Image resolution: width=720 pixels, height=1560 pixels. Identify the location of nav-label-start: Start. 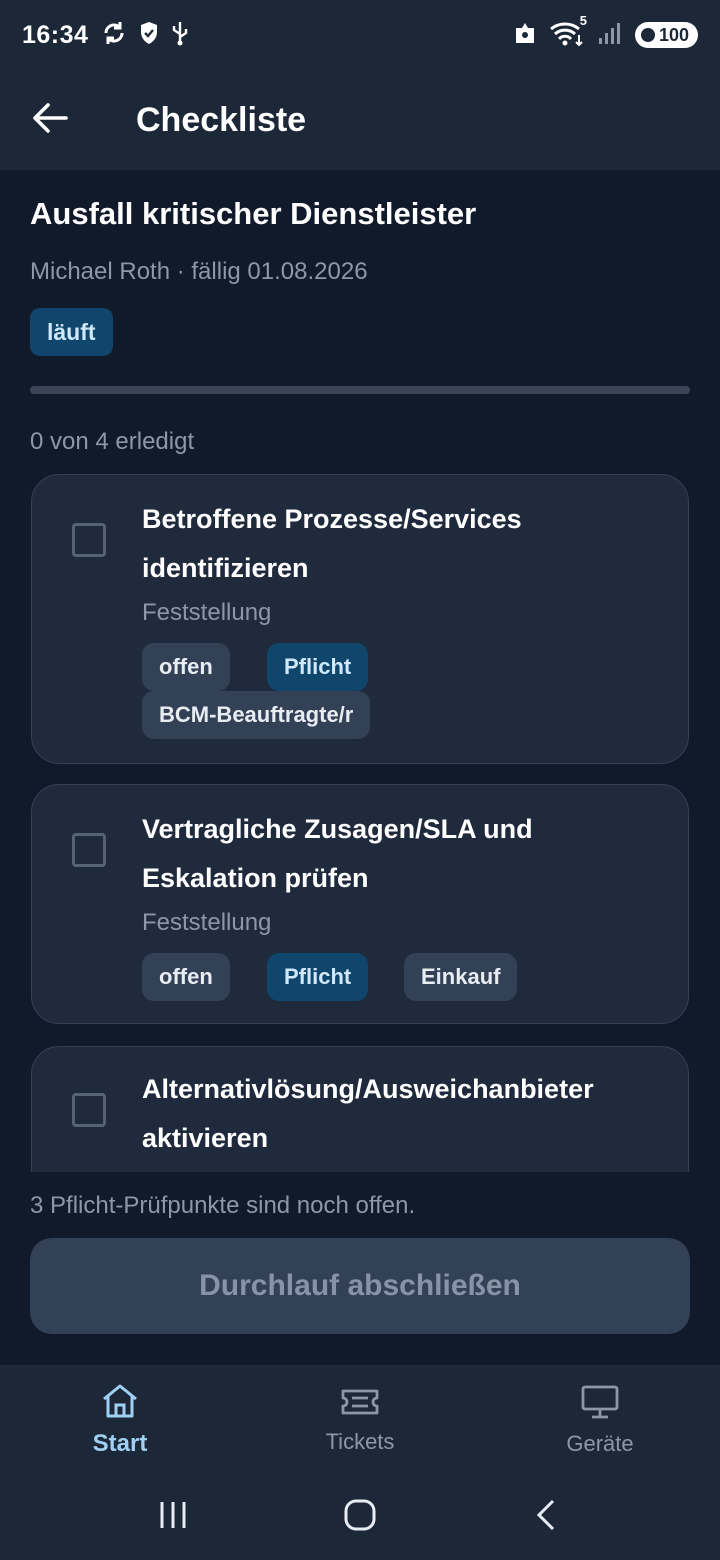
(120, 1443).